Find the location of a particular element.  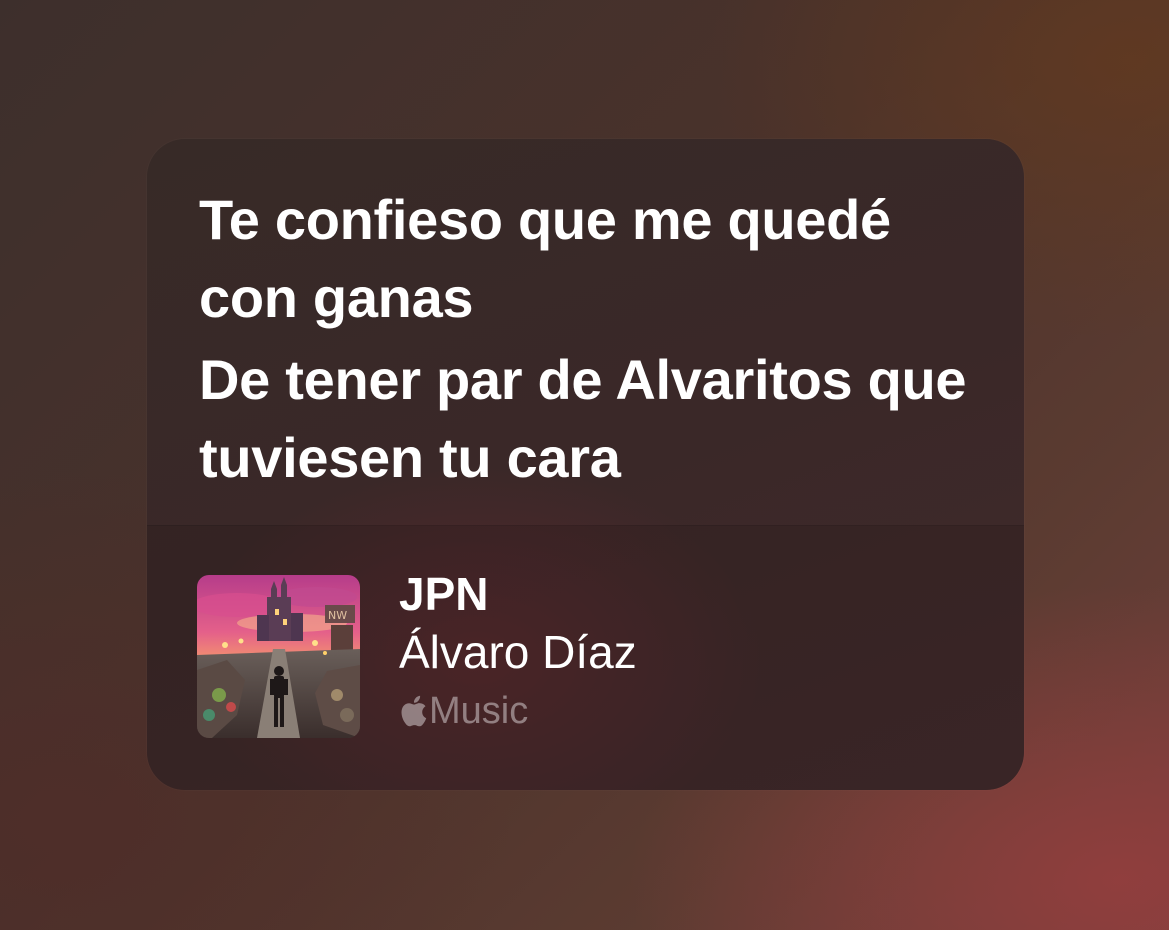

track-artist: Álvaro Díaz is located at coordinates (518, 652).